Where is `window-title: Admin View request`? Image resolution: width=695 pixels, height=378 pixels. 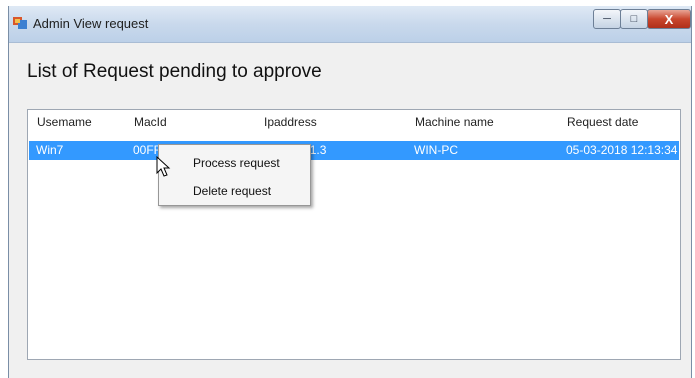 window-title: Admin View request is located at coordinates (91, 23).